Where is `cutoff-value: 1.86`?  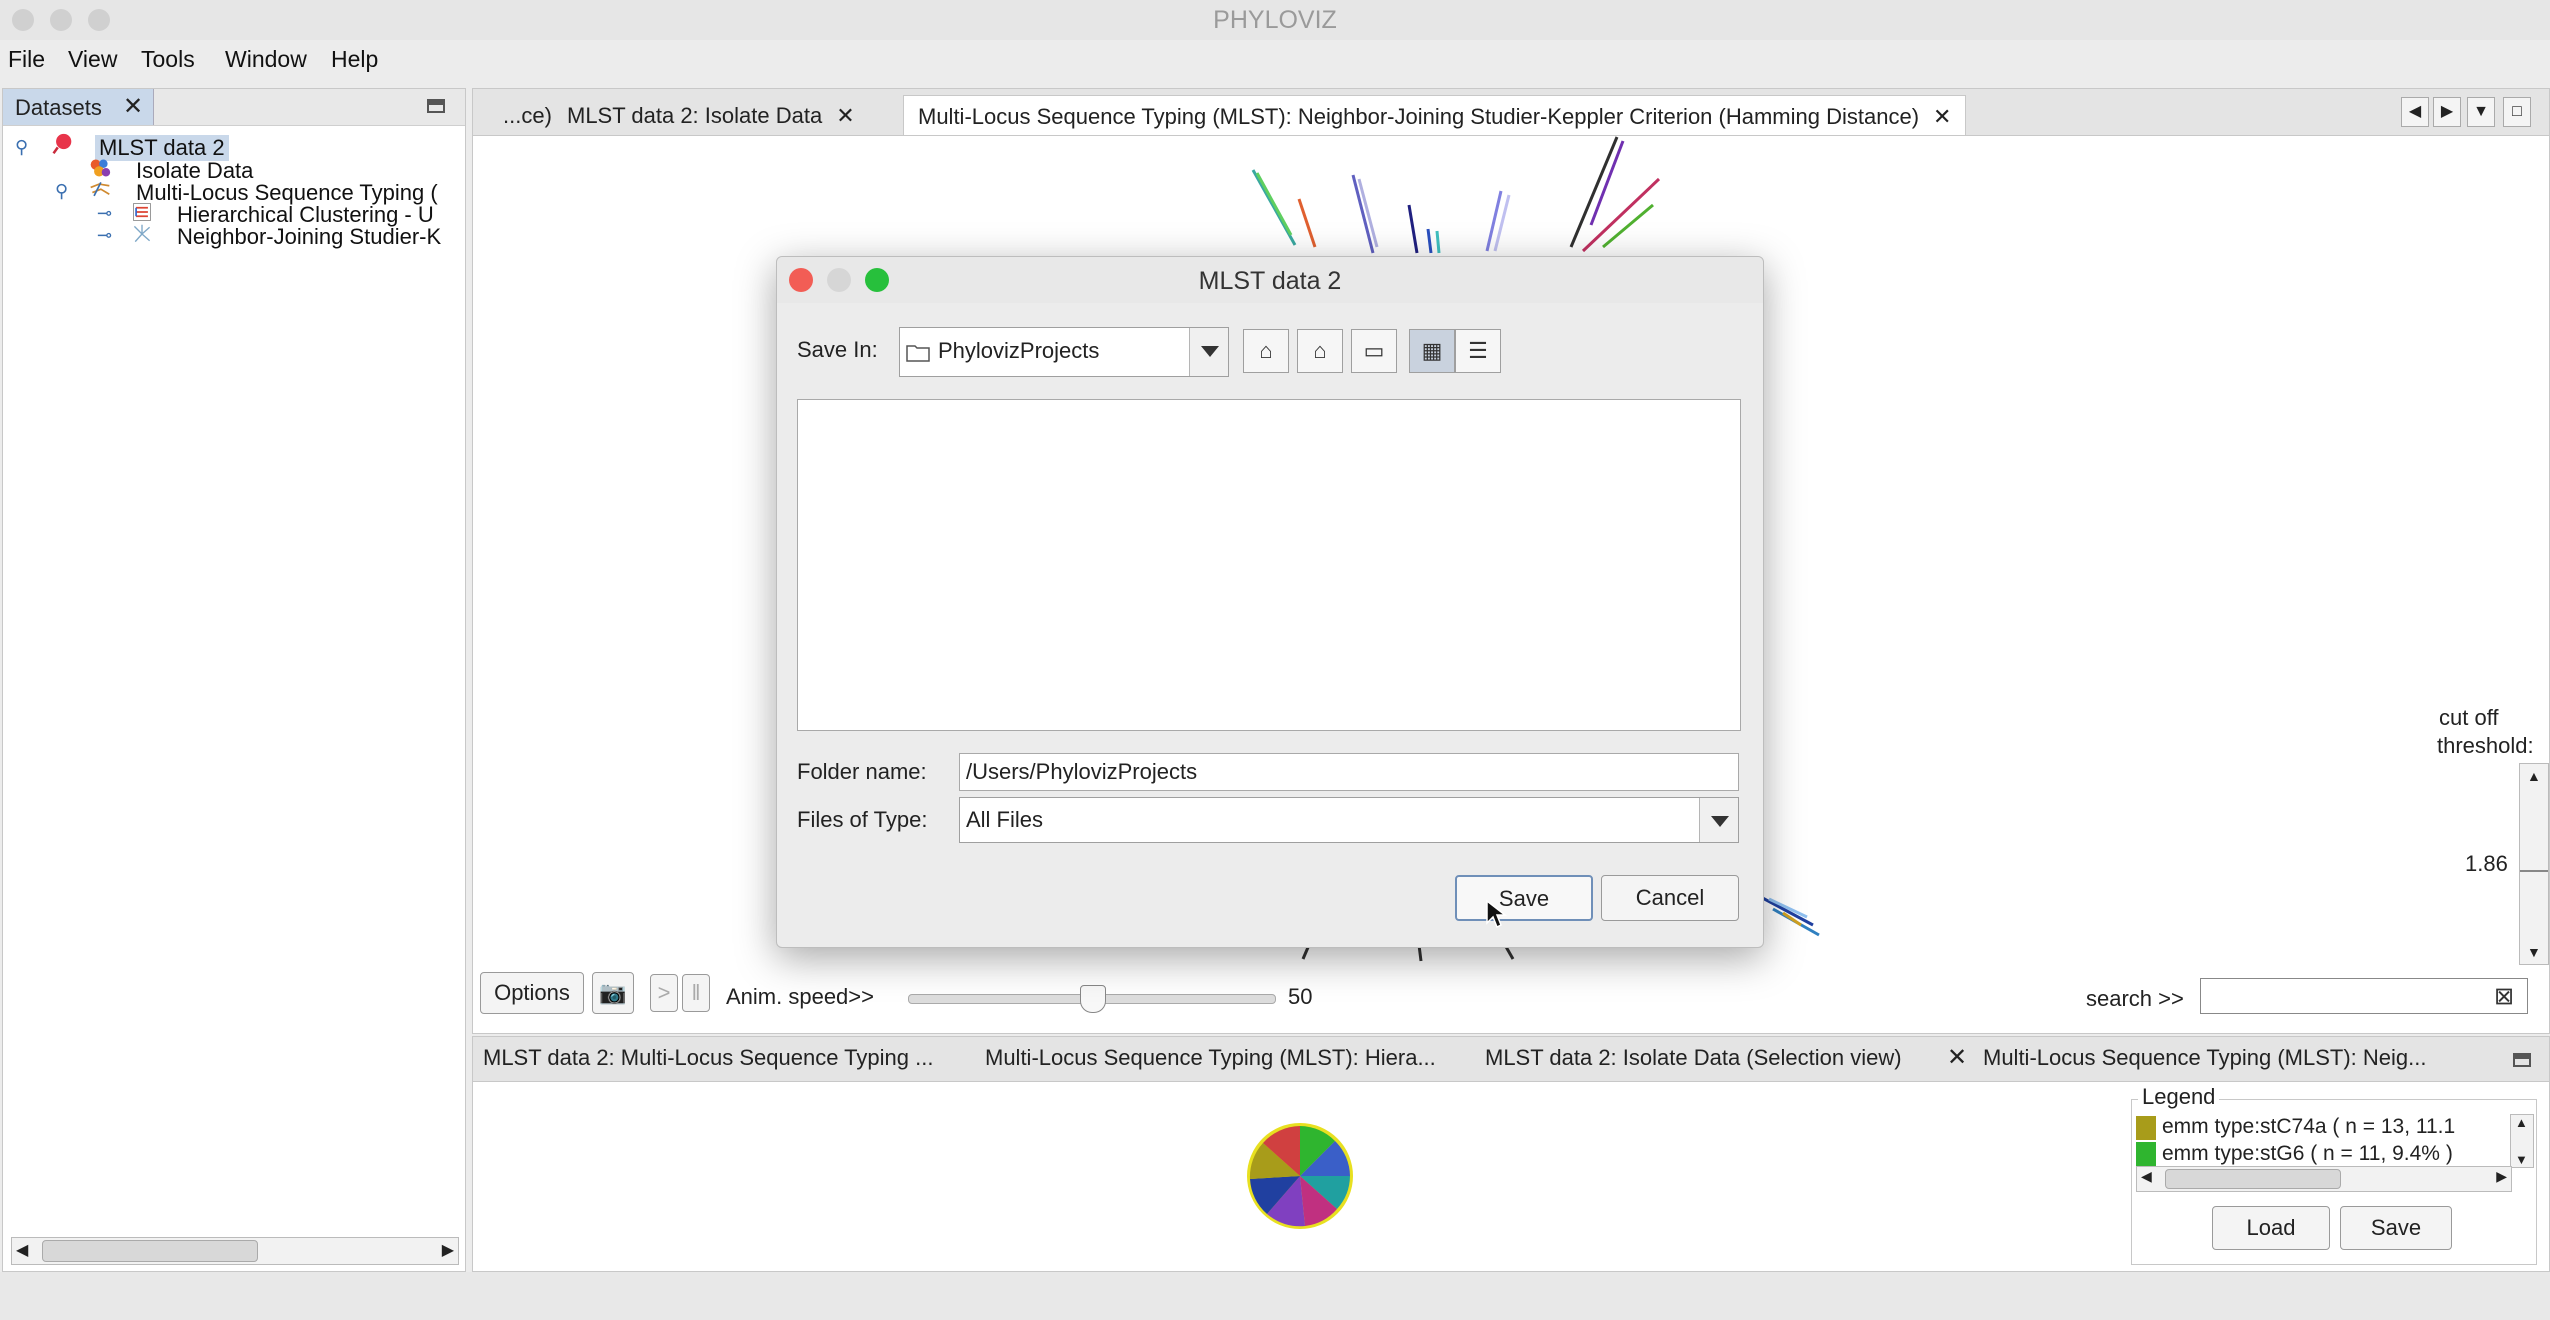 cutoff-value: 1.86 is located at coordinates (2486, 863).